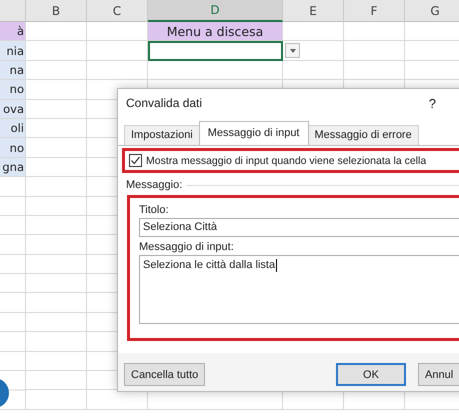  Describe the element at coordinates (162, 135) in the screenshot. I see `tab: Impostazioni` at that location.